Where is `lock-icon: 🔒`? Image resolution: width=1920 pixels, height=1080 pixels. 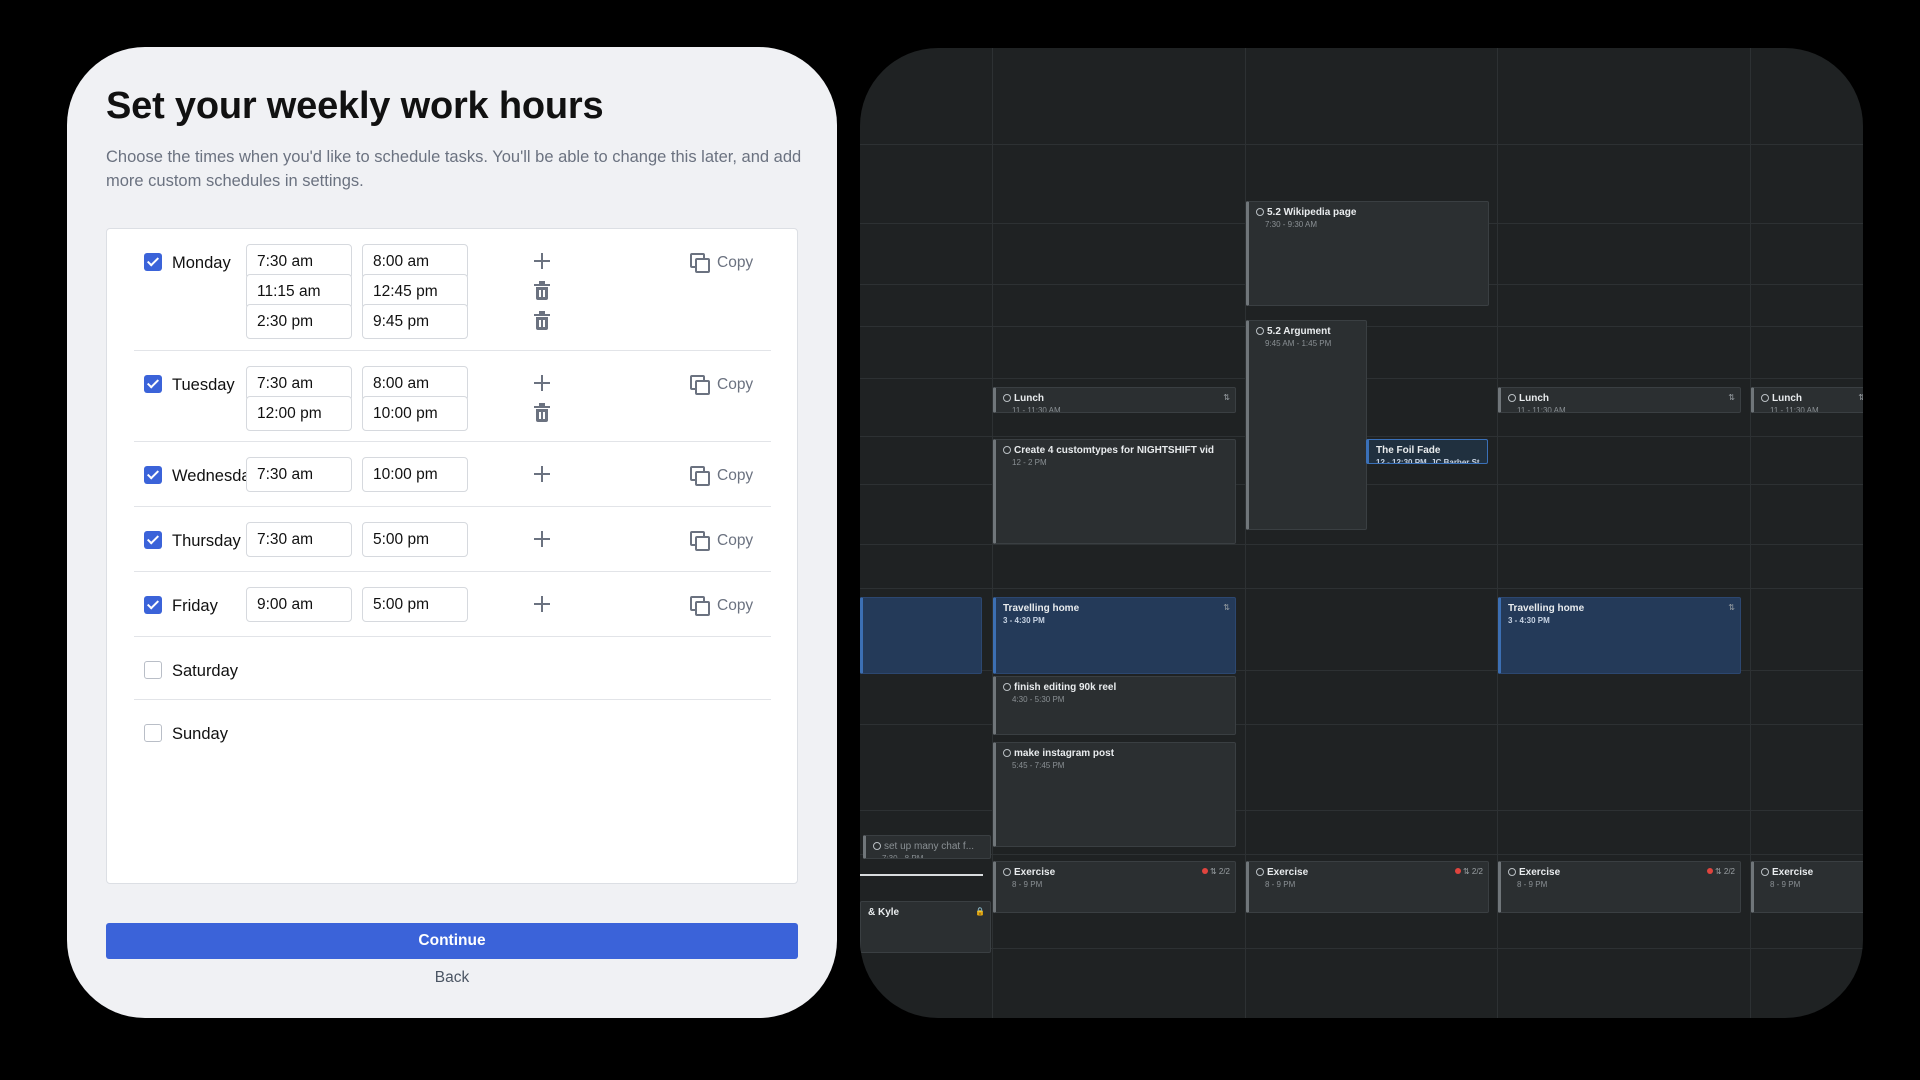 lock-icon: 🔒 is located at coordinates (980, 911).